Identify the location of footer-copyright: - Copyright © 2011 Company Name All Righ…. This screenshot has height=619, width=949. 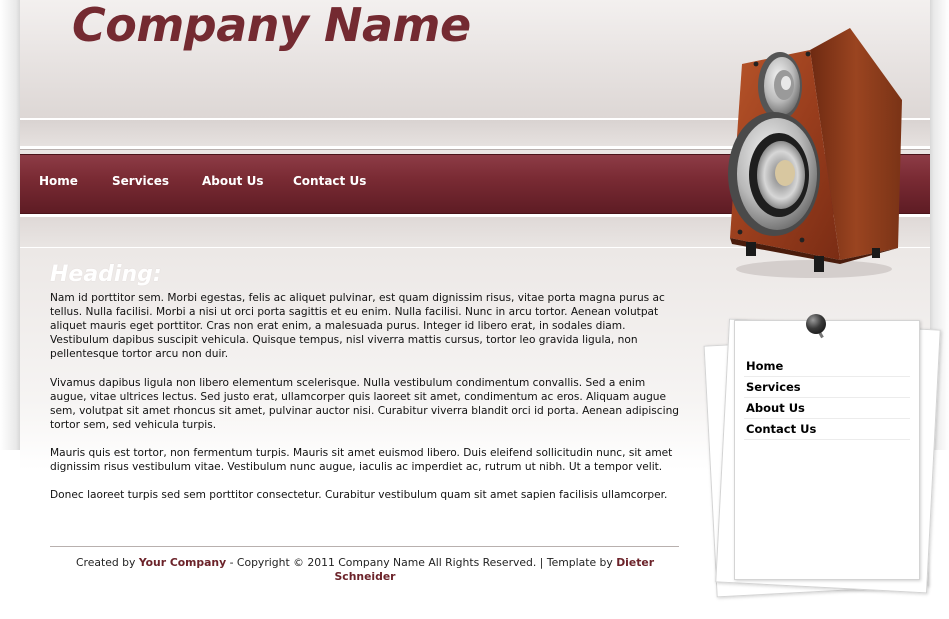
(421, 562).